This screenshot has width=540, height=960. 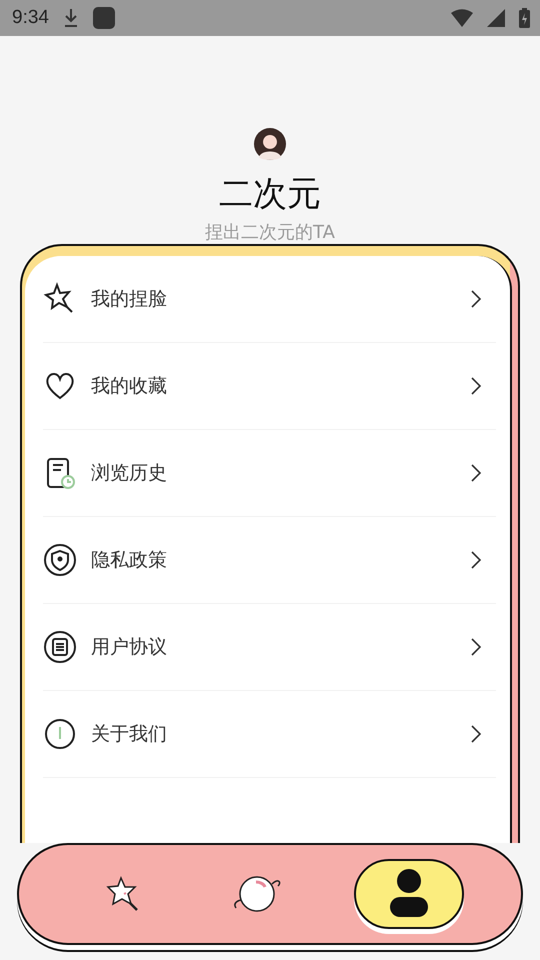 What do you see at coordinates (462, 18) in the screenshot?
I see `wifi-icon` at bounding box center [462, 18].